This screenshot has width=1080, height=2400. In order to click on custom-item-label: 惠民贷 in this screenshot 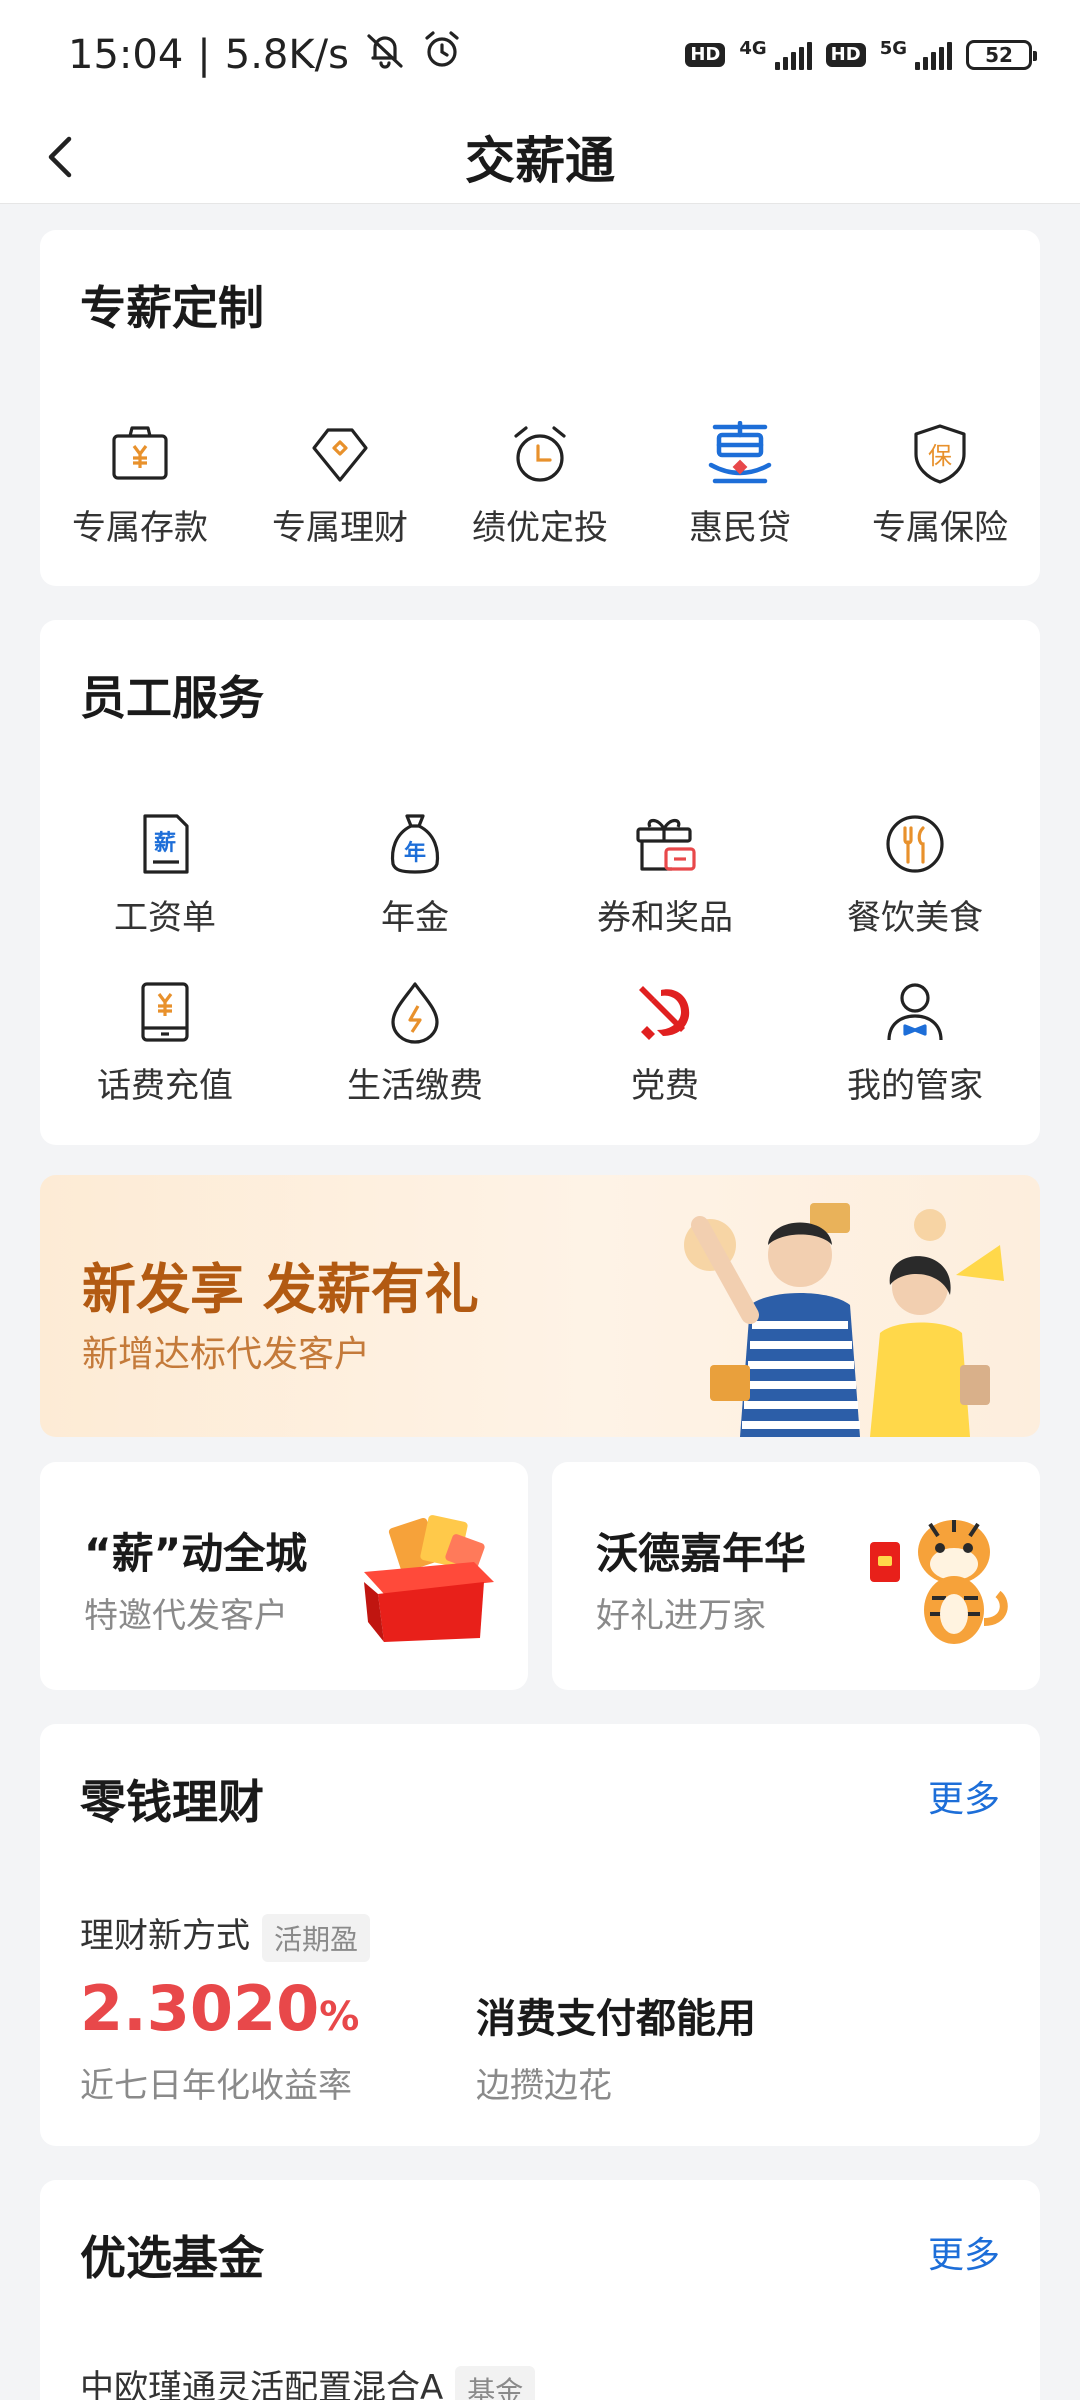, I will do `click(740, 528)`.